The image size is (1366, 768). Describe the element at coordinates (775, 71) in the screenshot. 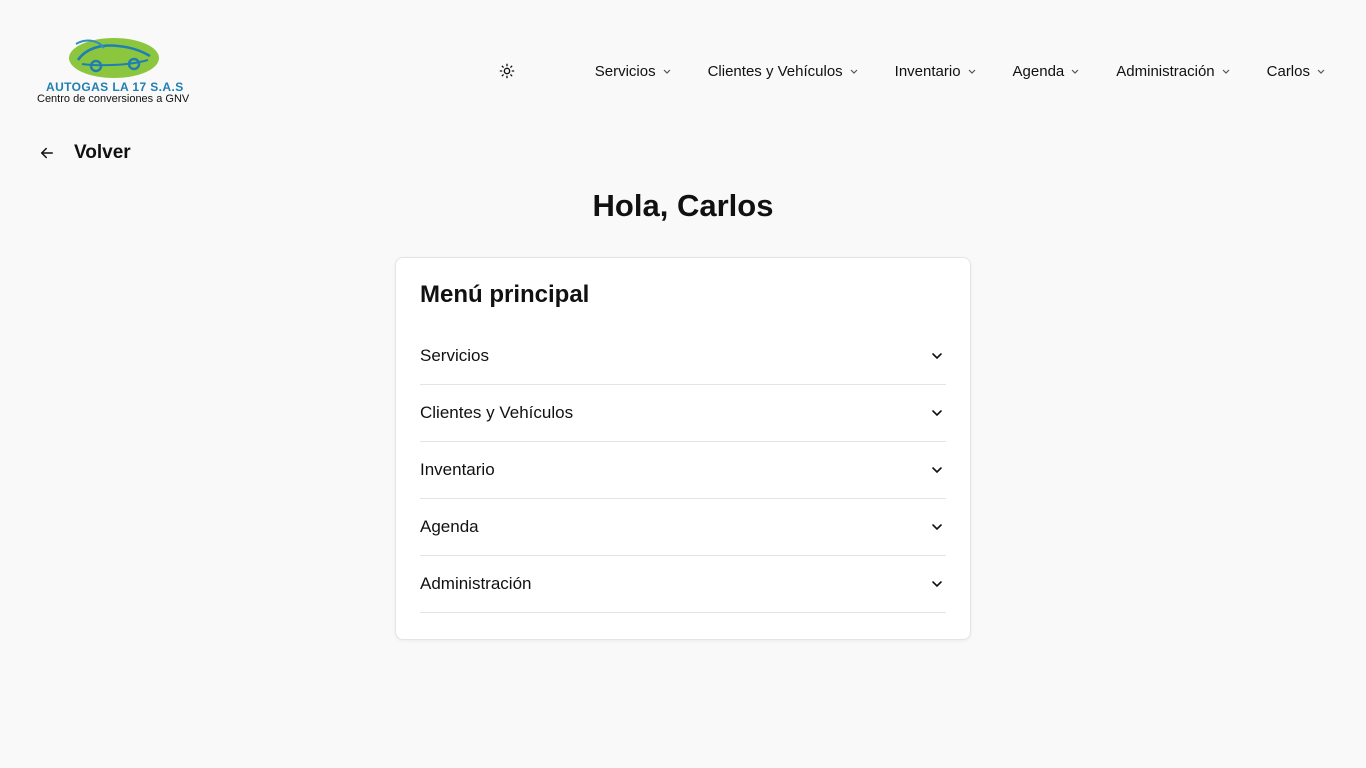

I see `nav-label: Clientes y Vehículos` at that location.